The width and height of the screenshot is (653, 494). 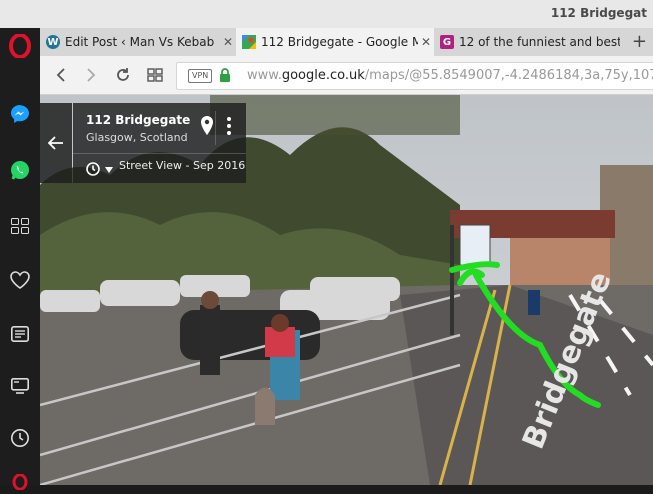 I want to click on place-subtitle: Glasgow, Scotland, so click(x=137, y=137).